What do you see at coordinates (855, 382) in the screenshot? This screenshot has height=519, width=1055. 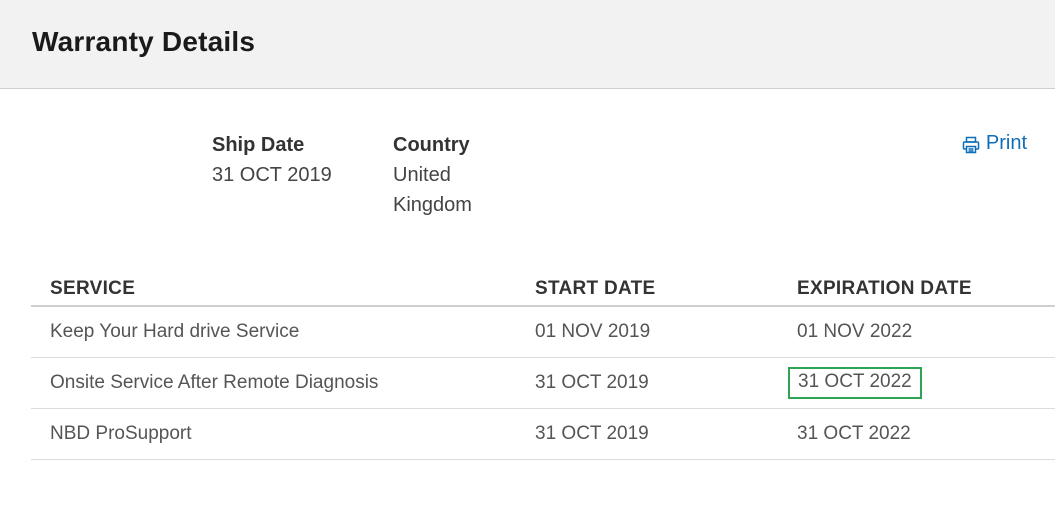 I see `expiration-highlight: 31 OCT 2022` at bounding box center [855, 382].